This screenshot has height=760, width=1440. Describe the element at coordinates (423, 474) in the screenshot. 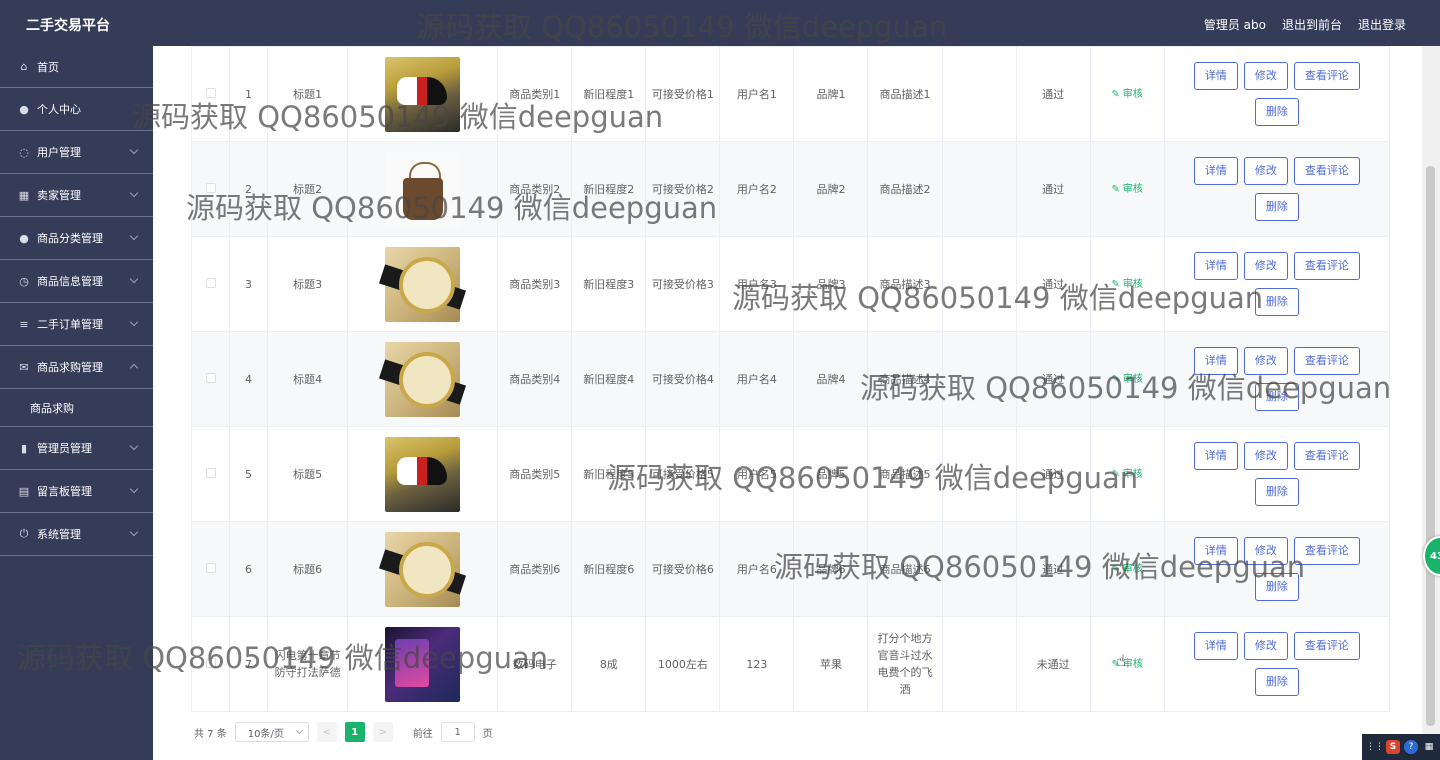

I see `image-cell` at that location.